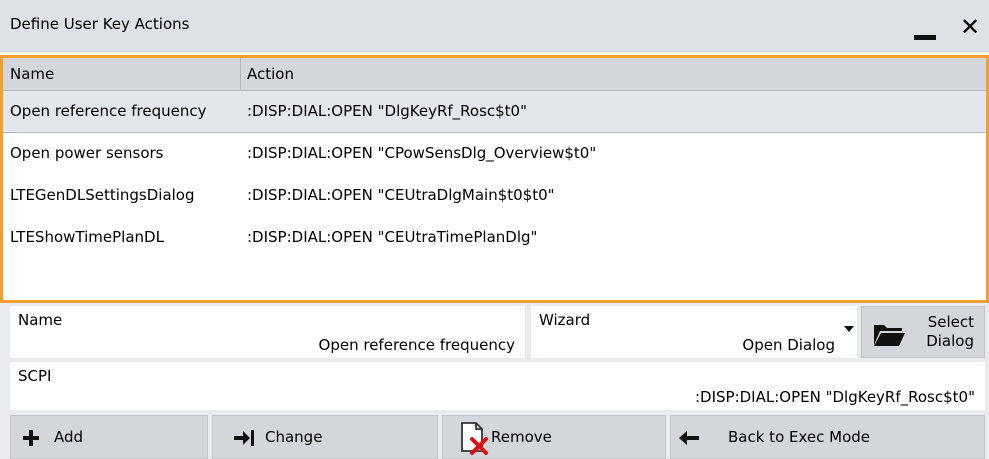 This screenshot has width=989, height=459. What do you see at coordinates (270, 74) in the screenshot?
I see `column-header-action: Action` at bounding box center [270, 74].